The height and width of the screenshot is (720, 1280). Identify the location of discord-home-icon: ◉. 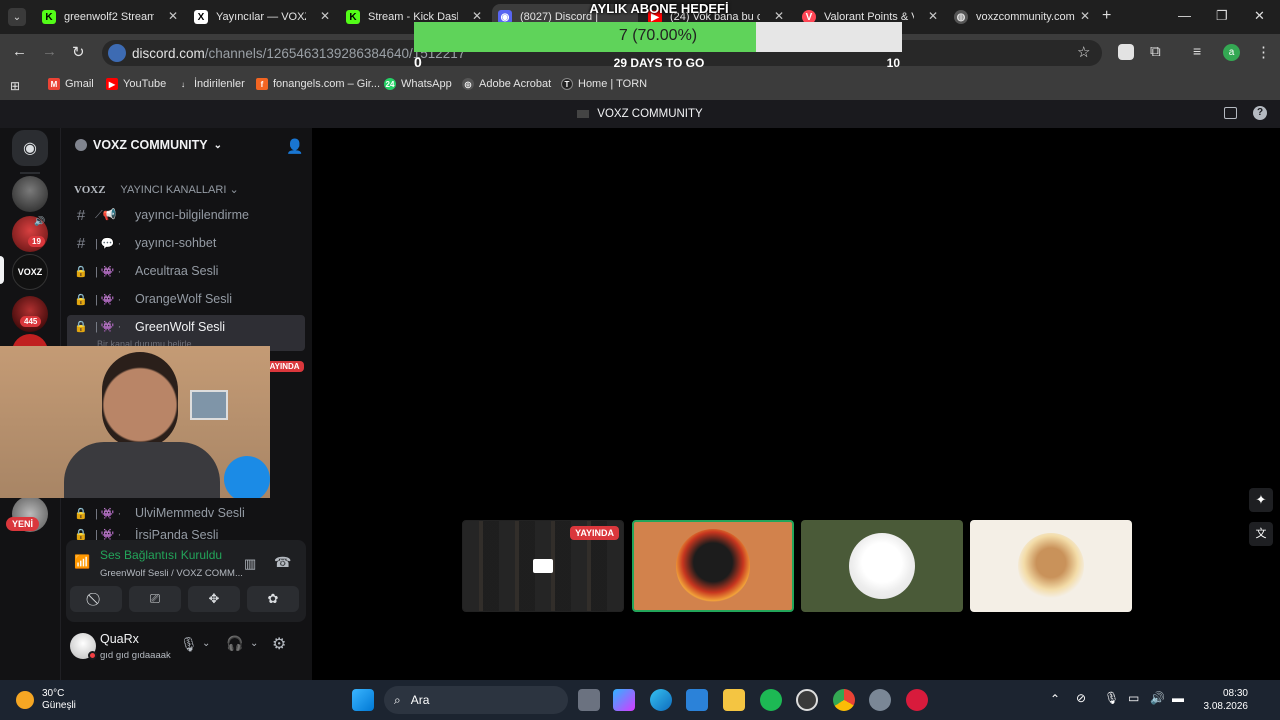
(30, 148).